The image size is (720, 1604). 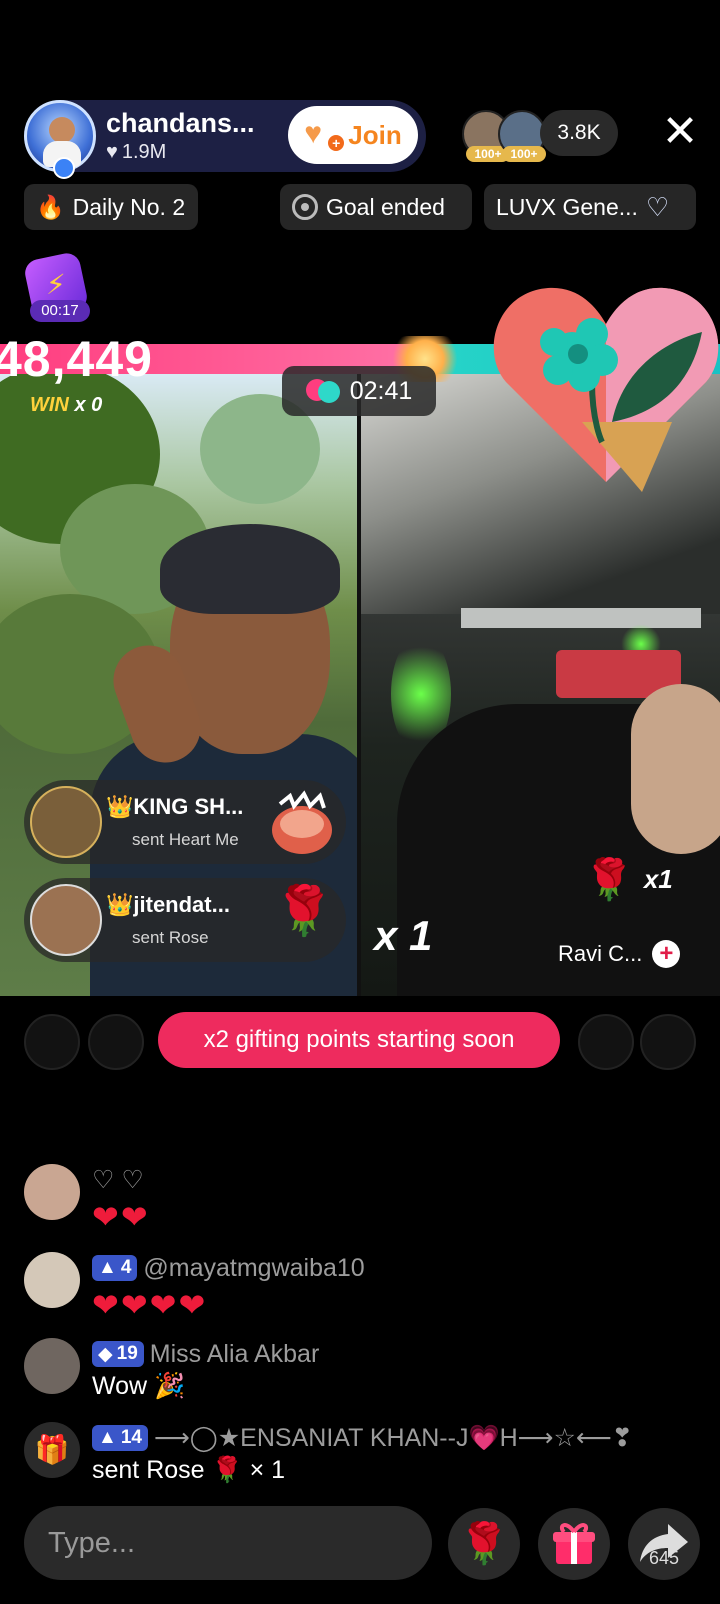 I want to click on chat-username: ♡ ♡, so click(x=121, y=1180).